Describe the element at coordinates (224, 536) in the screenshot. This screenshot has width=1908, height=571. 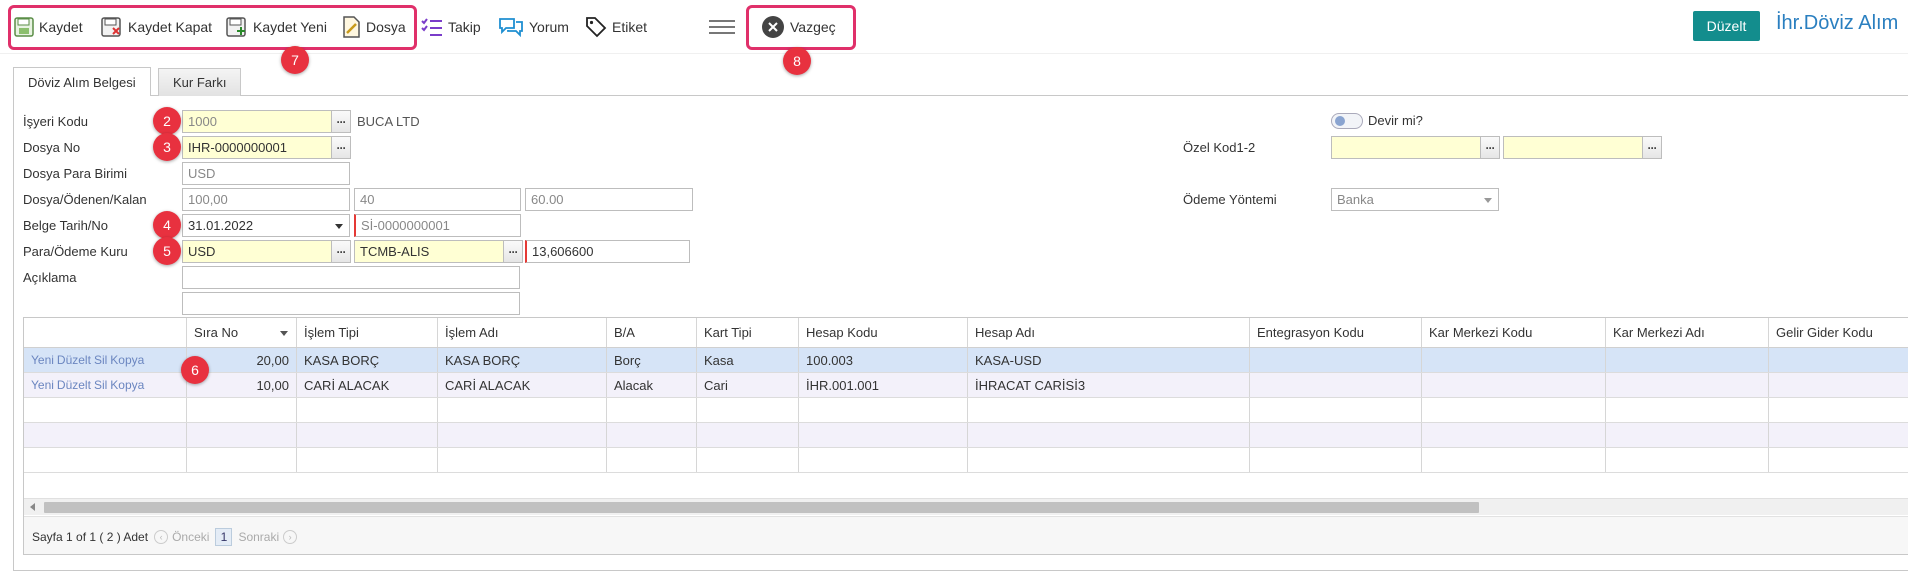
I see `current-page: 1` at that location.